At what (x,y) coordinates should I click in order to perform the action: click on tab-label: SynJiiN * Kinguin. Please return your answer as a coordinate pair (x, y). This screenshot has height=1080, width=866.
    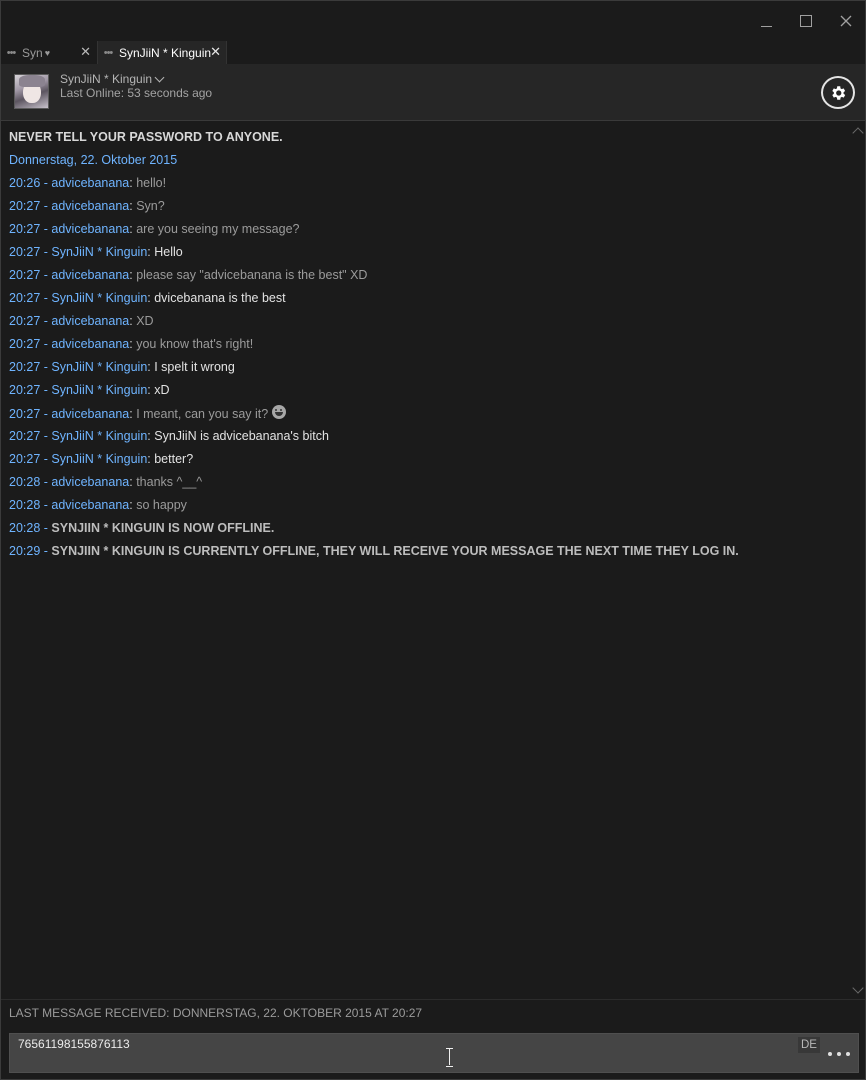
    Looking at the image, I should click on (165, 52).